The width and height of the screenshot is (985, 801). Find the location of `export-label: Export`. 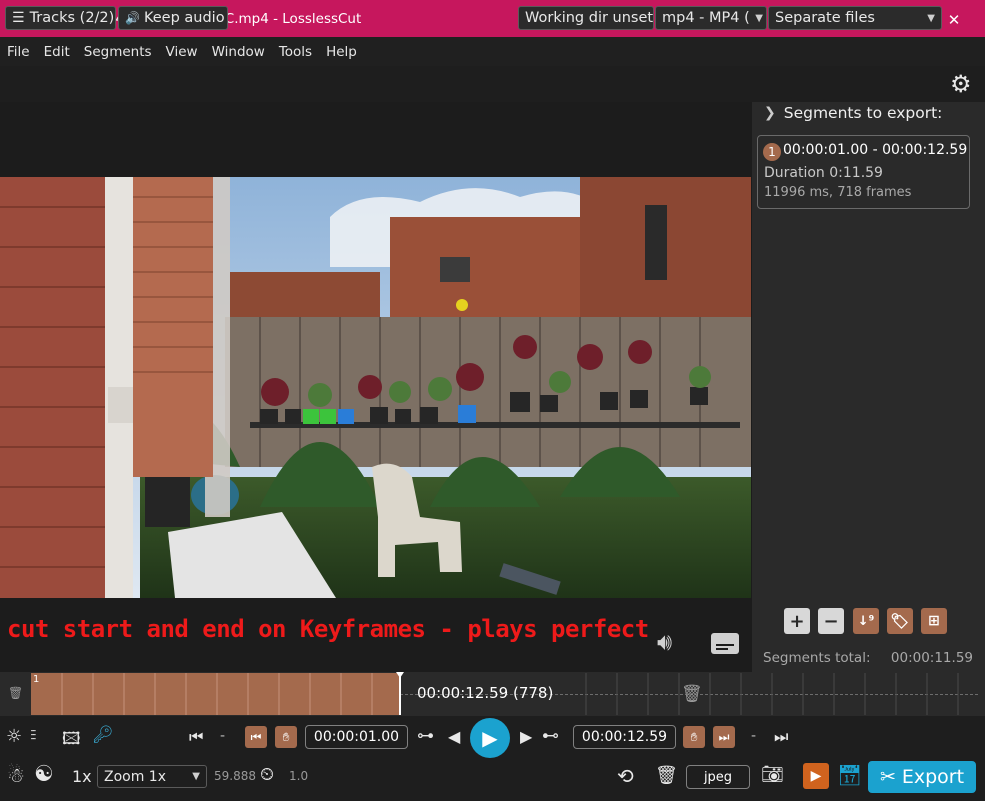

export-label: Export is located at coordinates (933, 777).